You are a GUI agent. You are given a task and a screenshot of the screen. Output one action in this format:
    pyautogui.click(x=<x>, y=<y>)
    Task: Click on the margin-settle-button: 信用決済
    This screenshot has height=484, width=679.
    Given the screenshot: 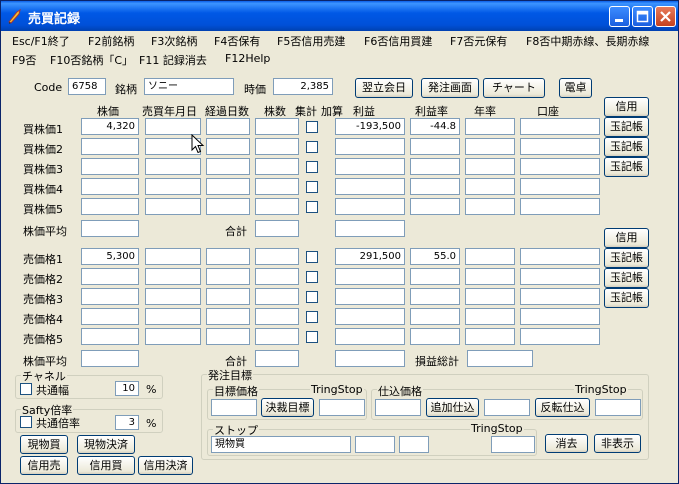 What is the action you would take?
    pyautogui.click(x=165, y=465)
    